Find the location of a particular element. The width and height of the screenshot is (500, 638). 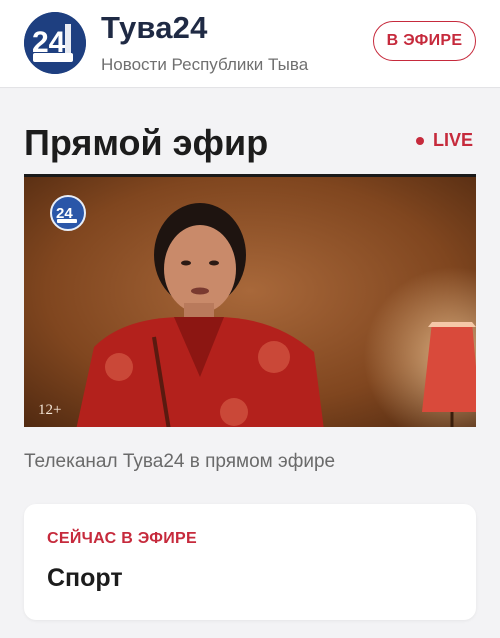

live-indicator: LIVE is located at coordinates (444, 140).